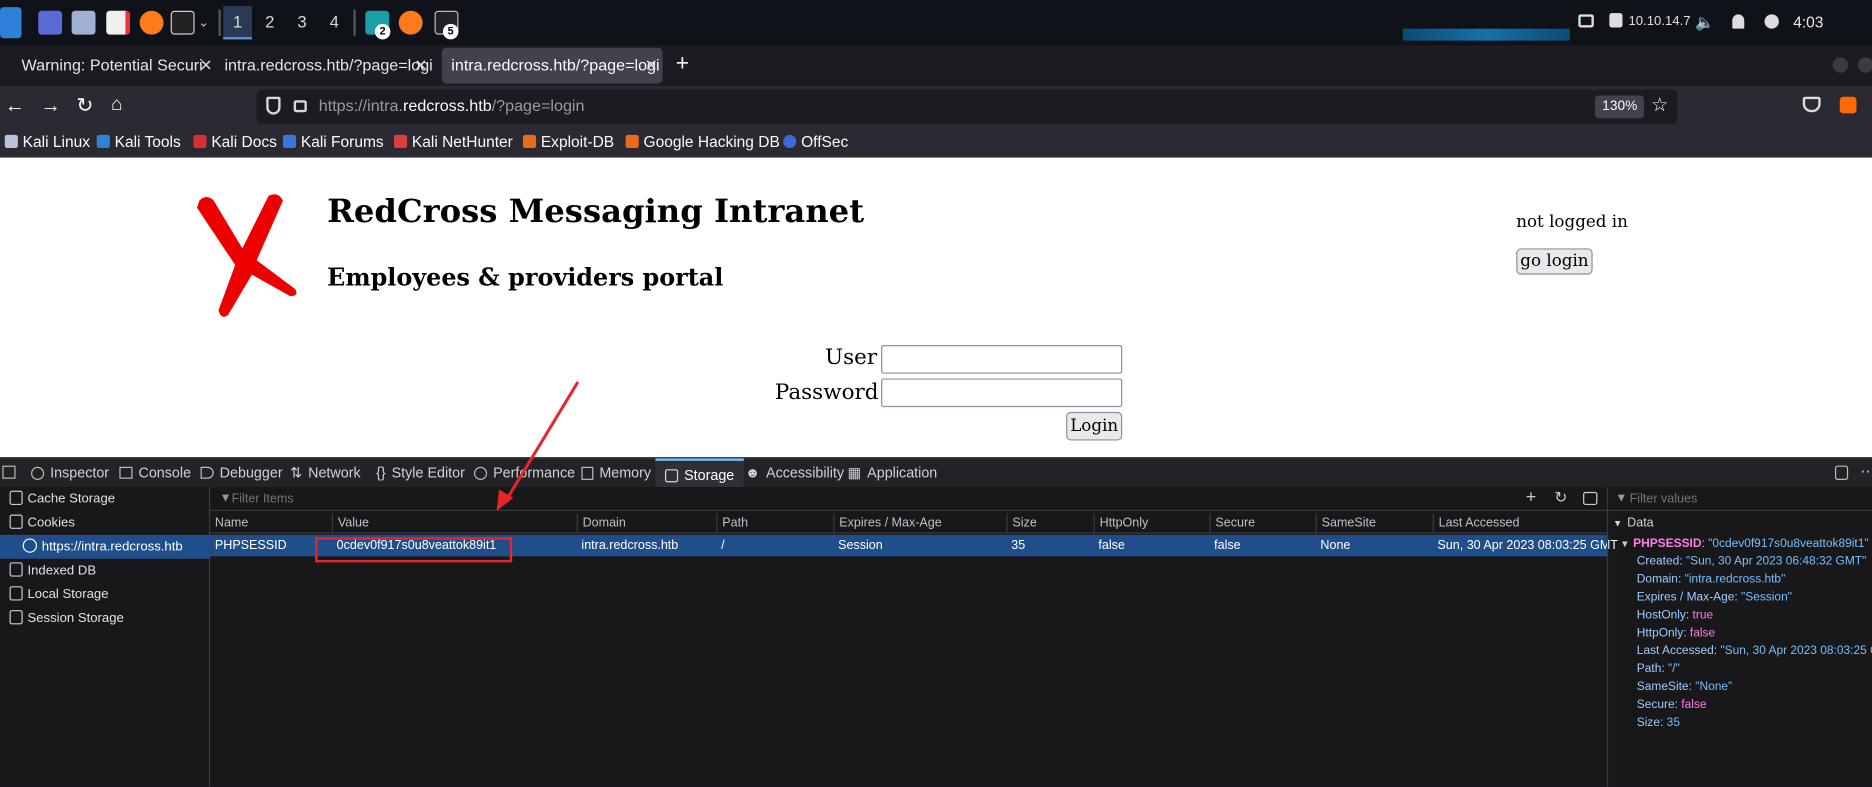 This screenshot has height=787, width=1872. I want to click on bookmark-kali-docs: Kali Docs, so click(235, 141).